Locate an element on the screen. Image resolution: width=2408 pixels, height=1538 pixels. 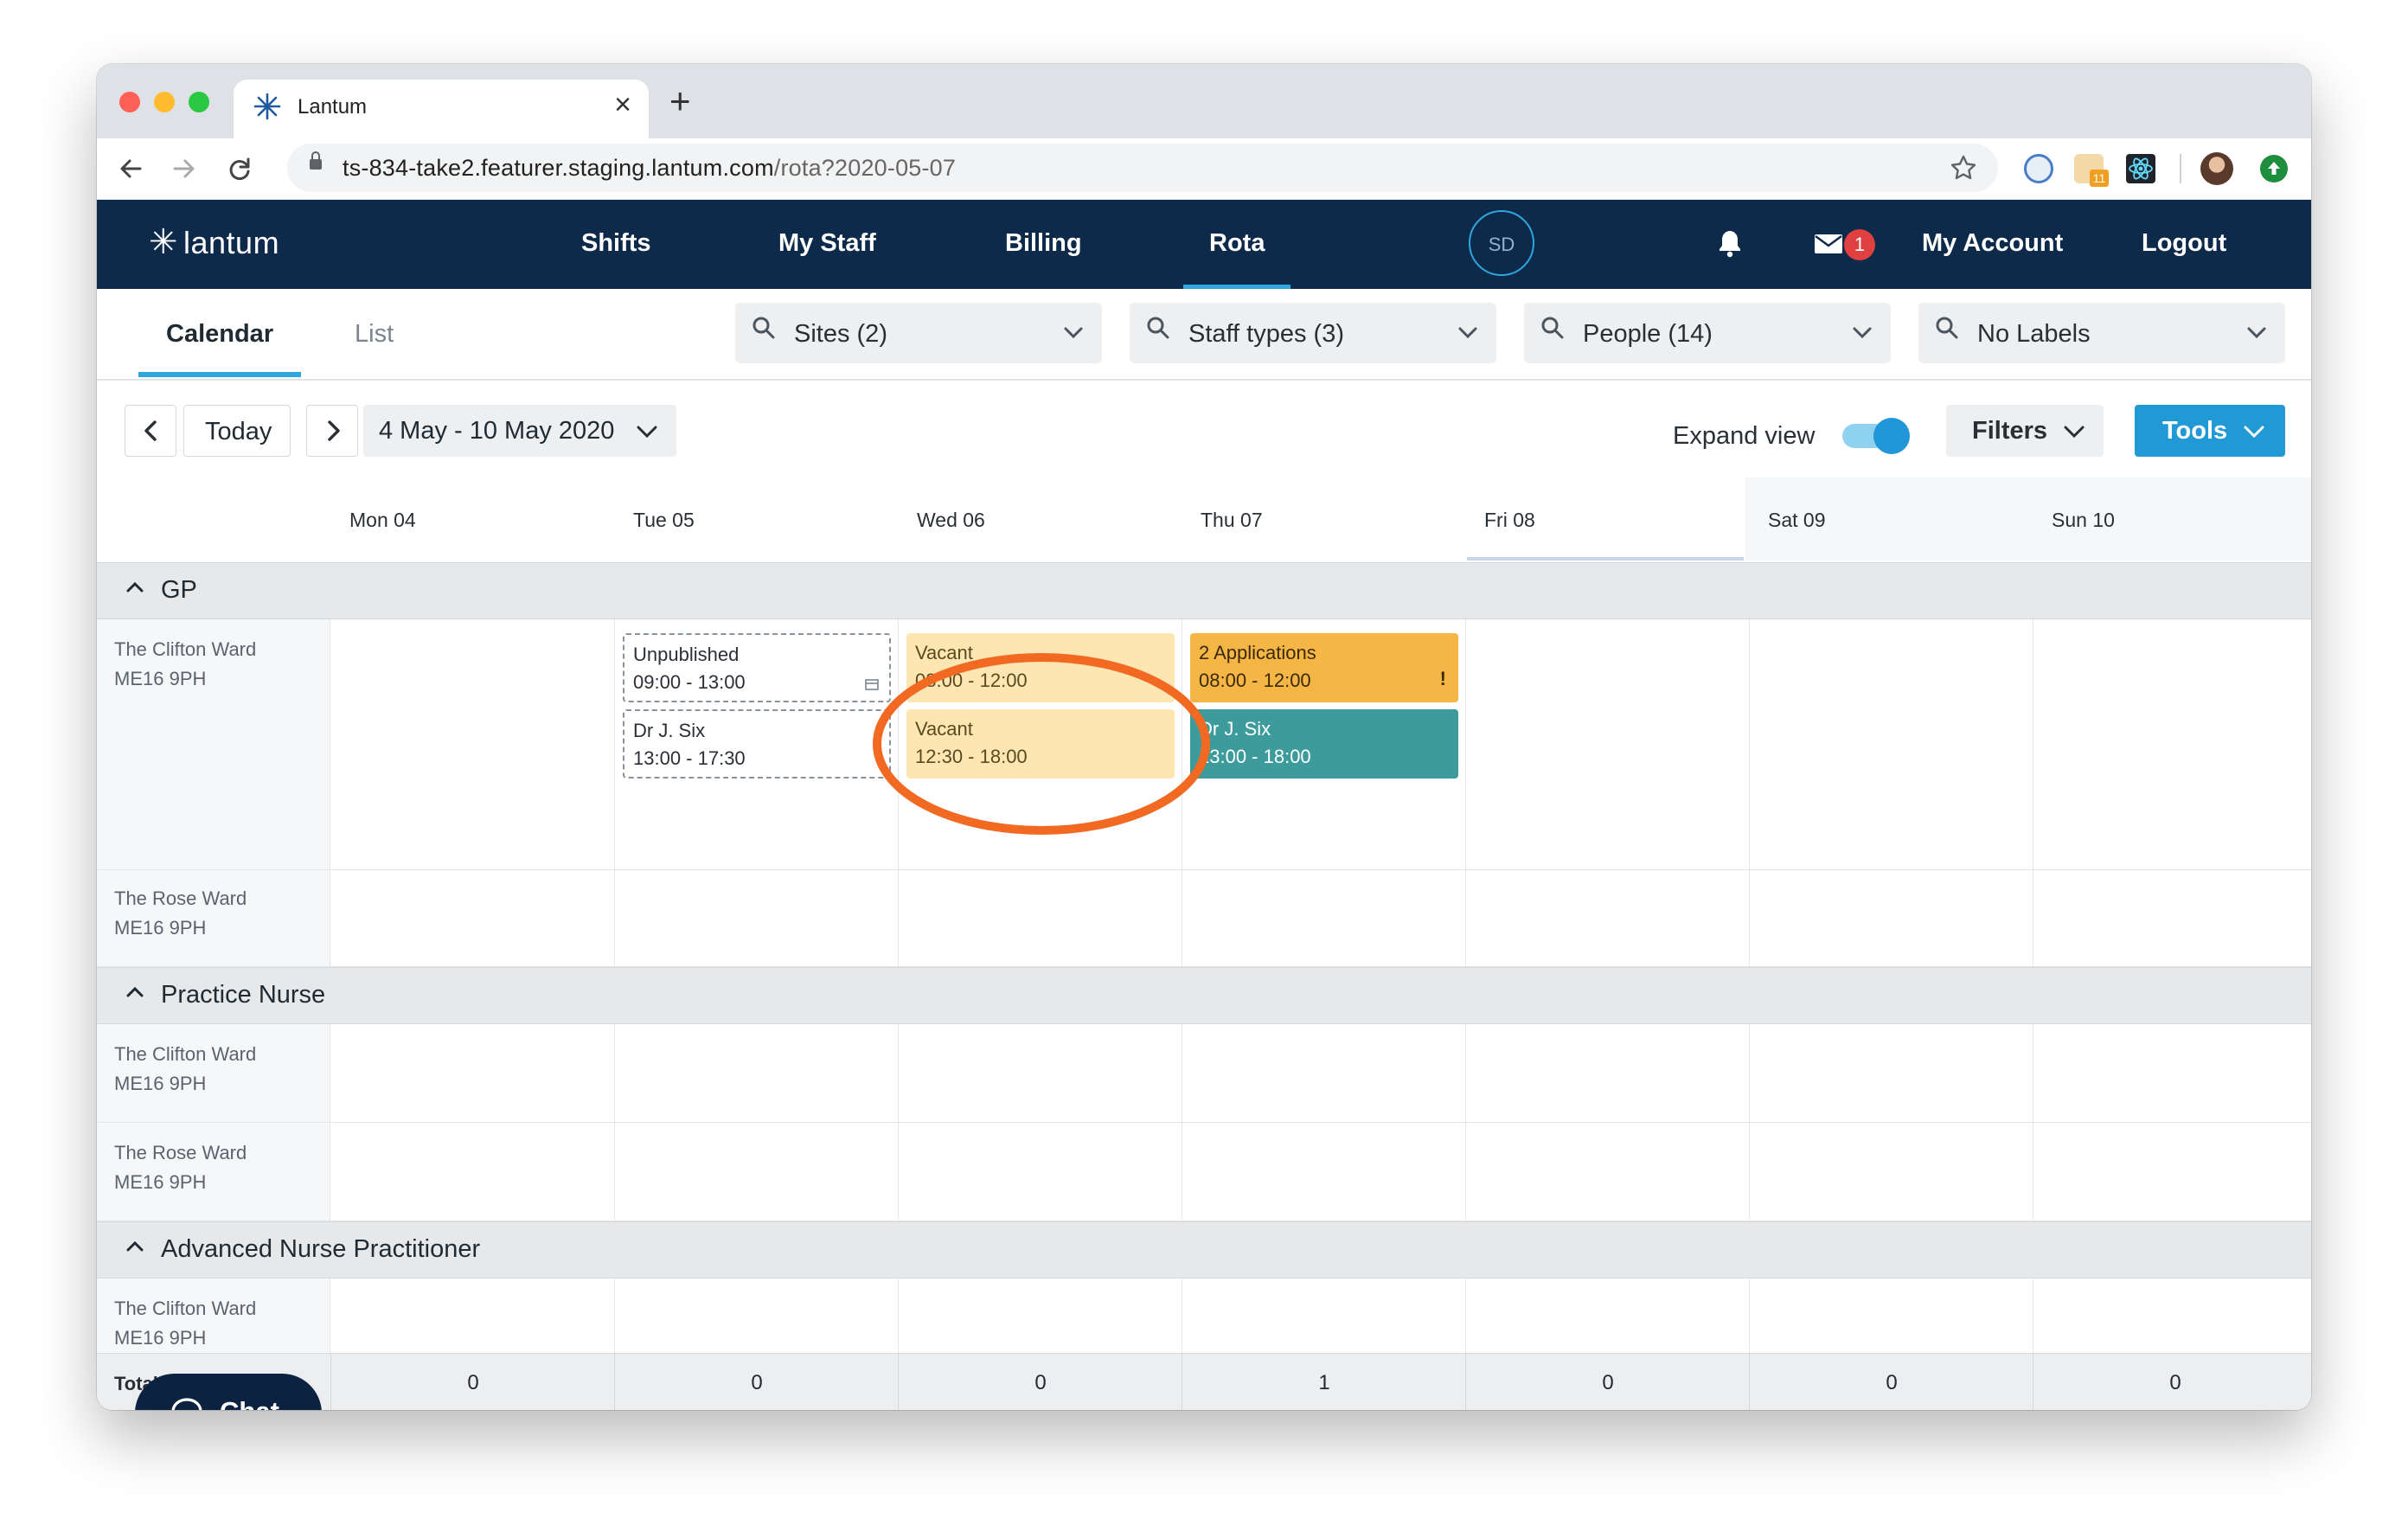
ward-row: The Clifton Ward ME16 9PH is located at coordinates (1204, 1073).